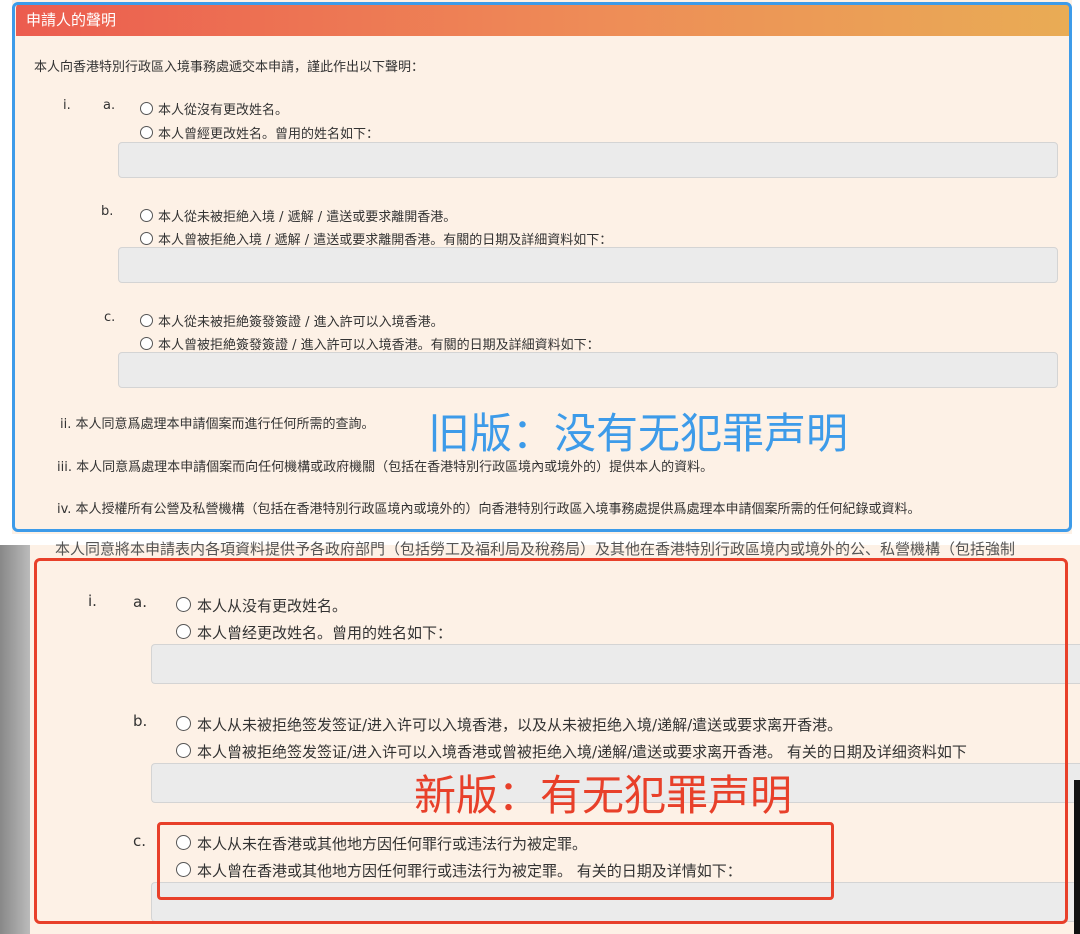 The height and width of the screenshot is (934, 1080). Describe the element at coordinates (292, 320) in the screenshot. I see `old-c-option-1: 本人從未被拒絶簽發簽證 / 進入許可以入境香港。` at that location.